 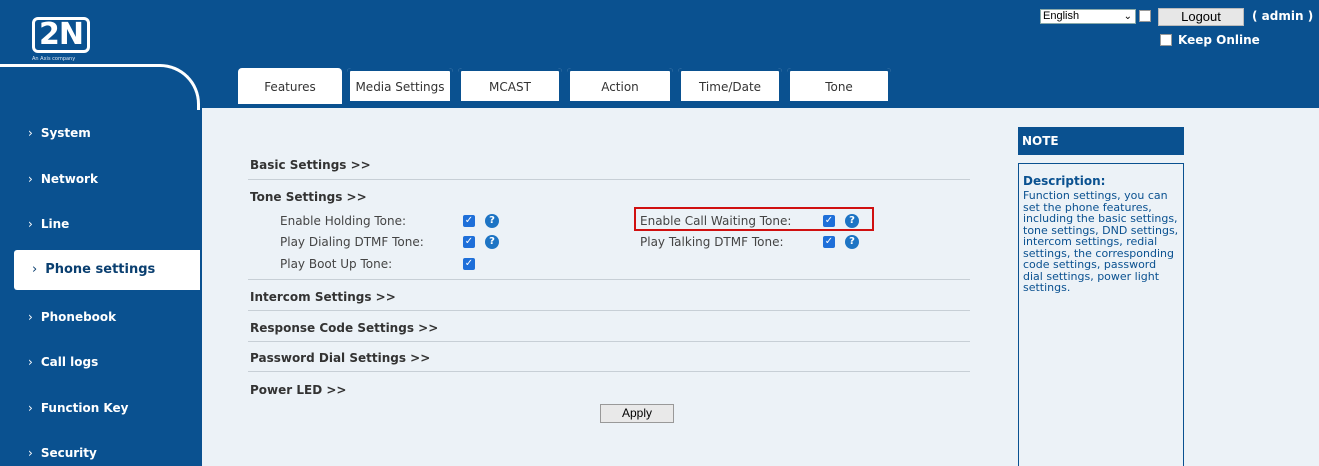 What do you see at coordinates (344, 328) in the screenshot?
I see `section-response-code-settings: Response Code Settings >>` at bounding box center [344, 328].